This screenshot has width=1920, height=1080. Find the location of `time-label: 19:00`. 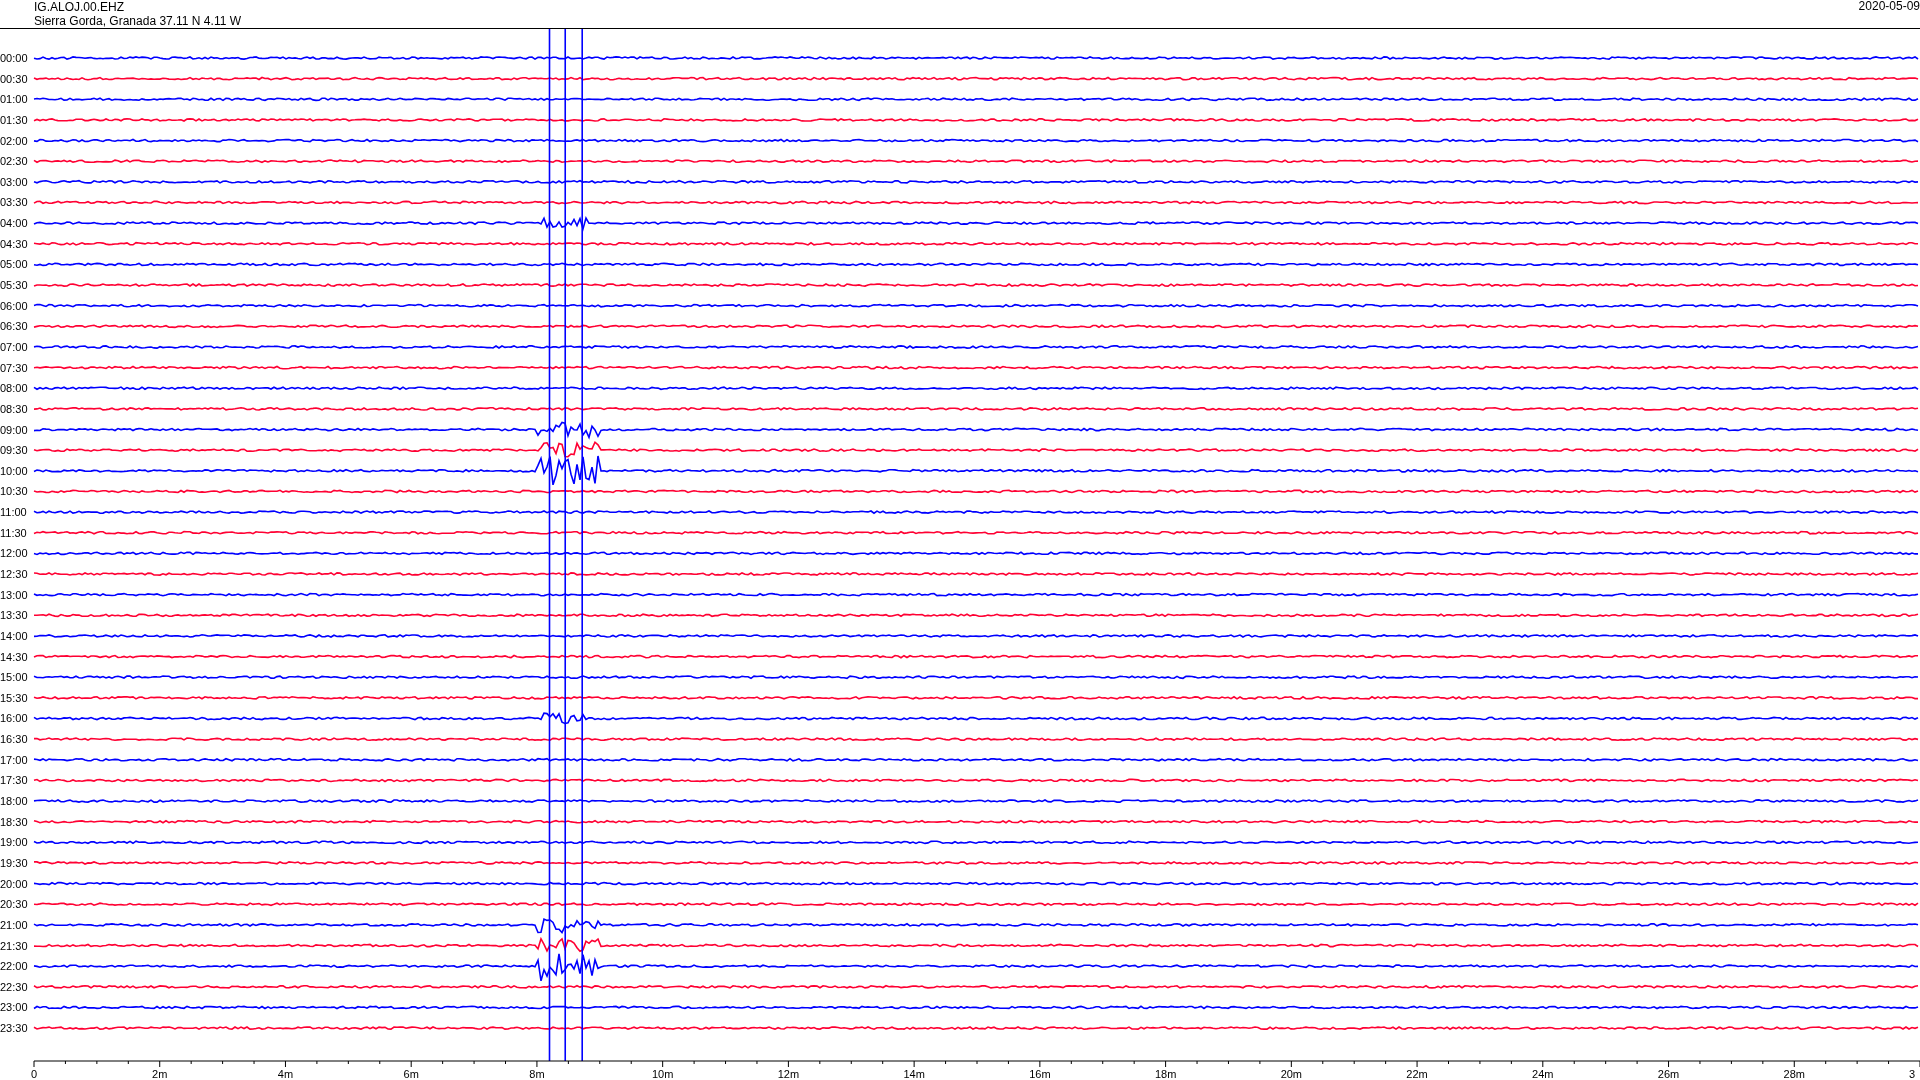

time-label: 19:00 is located at coordinates (14, 842).